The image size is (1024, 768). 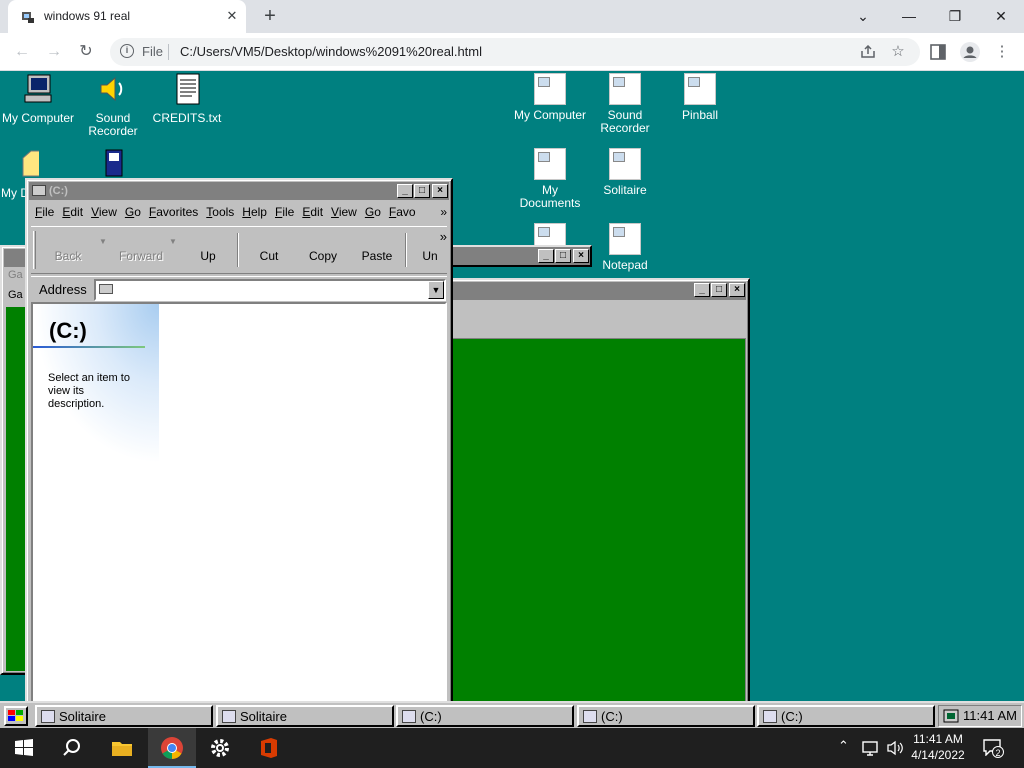 I want to click on desktop-icon-pinball: Pinball, so click(x=700, y=97).